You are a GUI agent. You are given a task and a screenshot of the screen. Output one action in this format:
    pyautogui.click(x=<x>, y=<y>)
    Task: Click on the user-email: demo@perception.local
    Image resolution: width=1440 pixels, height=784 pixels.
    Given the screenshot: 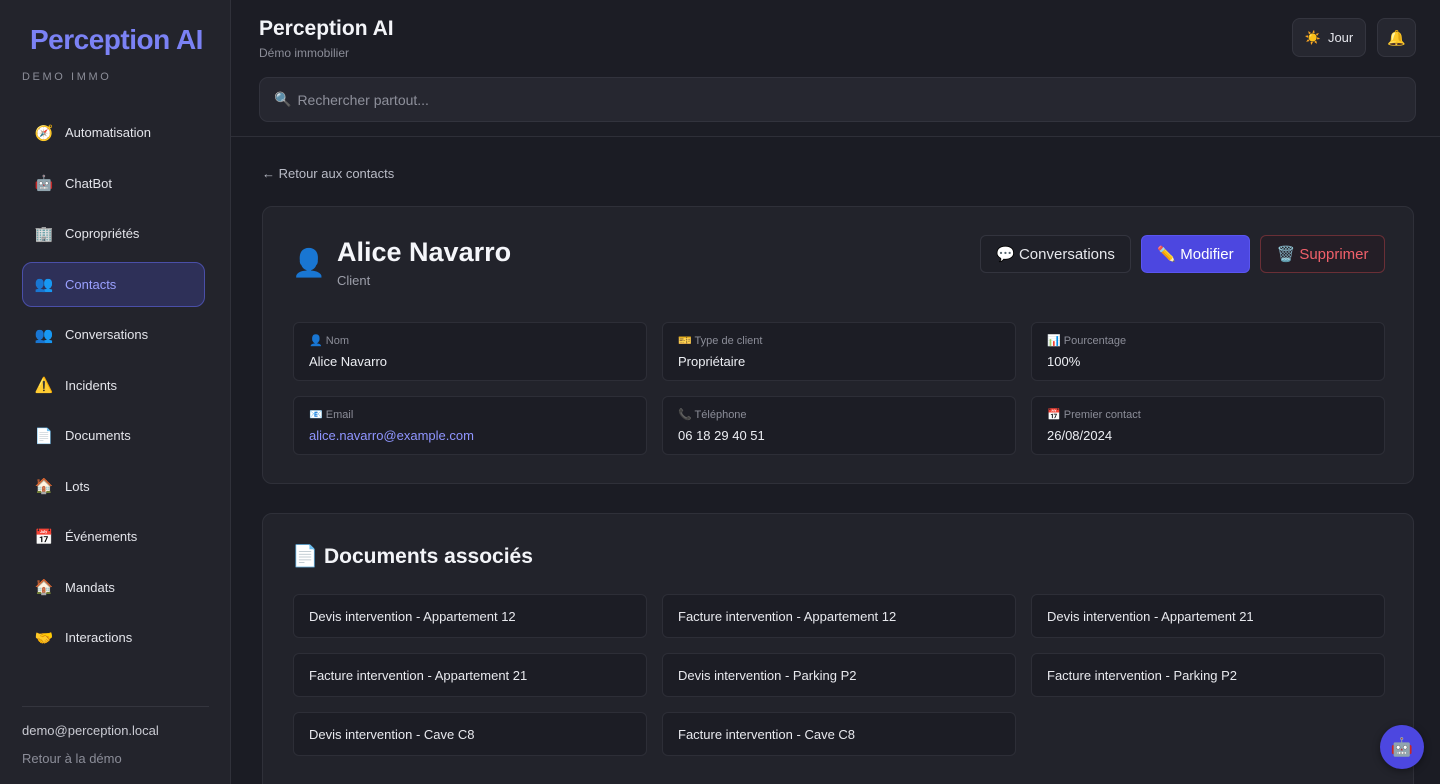 What is the action you would take?
    pyautogui.click(x=90, y=730)
    